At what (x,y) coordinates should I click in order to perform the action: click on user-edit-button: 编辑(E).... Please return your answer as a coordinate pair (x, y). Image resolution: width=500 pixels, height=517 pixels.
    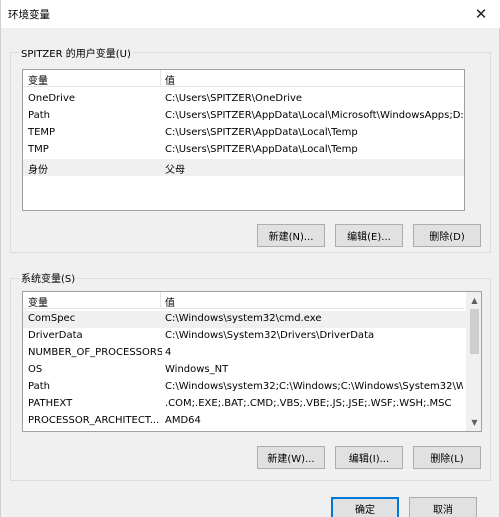
    Looking at the image, I should click on (369, 235).